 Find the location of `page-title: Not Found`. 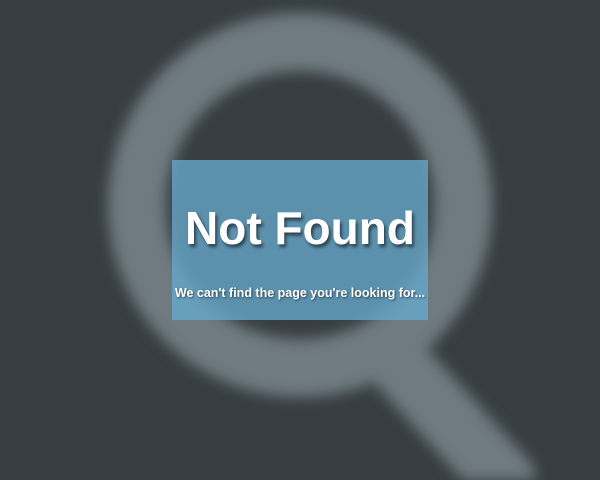

page-title: Not Found is located at coordinates (300, 228).